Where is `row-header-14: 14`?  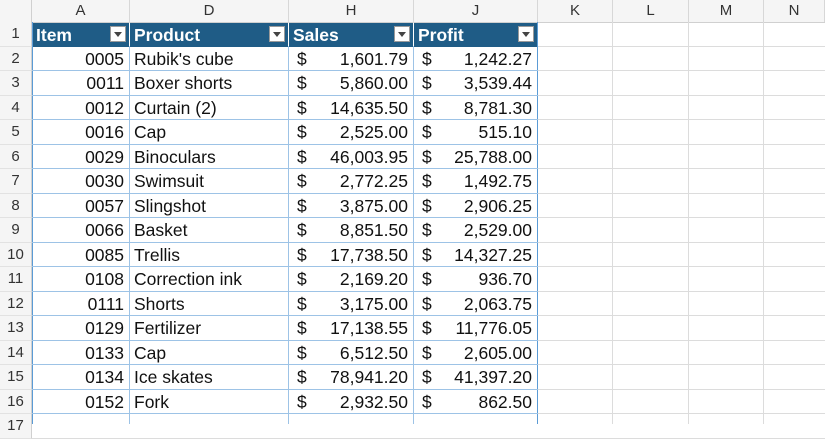 row-header-14: 14 is located at coordinates (16, 352).